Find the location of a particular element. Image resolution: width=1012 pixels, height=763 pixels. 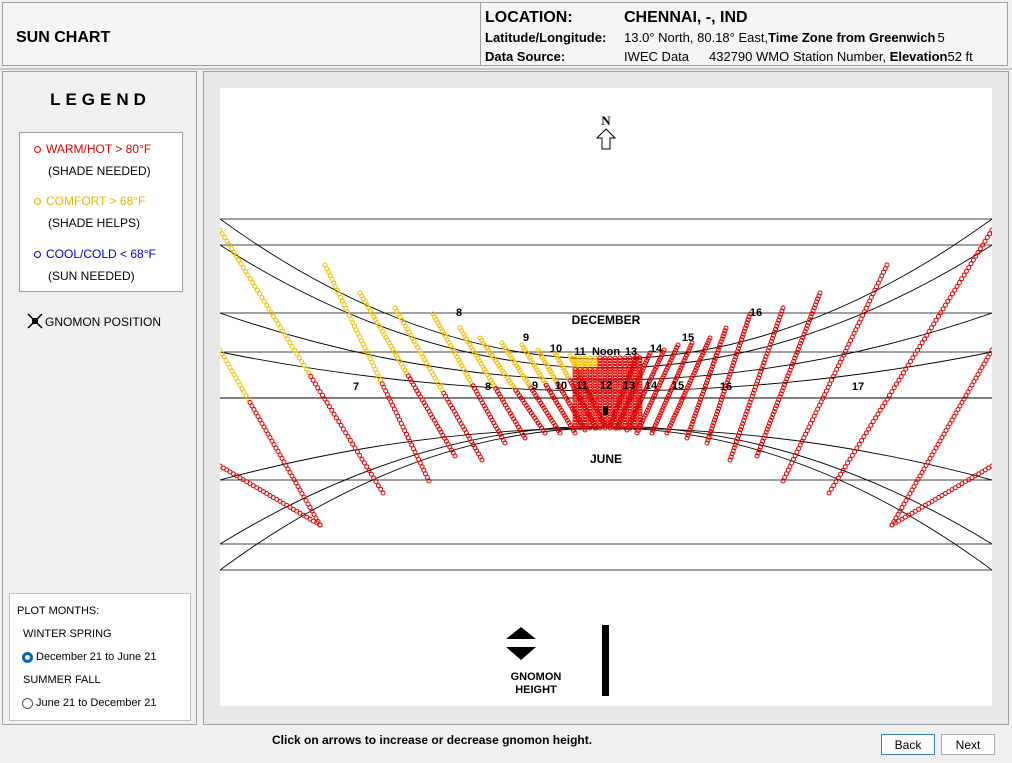

legend-gnomon: GNOMON POSITION is located at coordinates (94, 321).